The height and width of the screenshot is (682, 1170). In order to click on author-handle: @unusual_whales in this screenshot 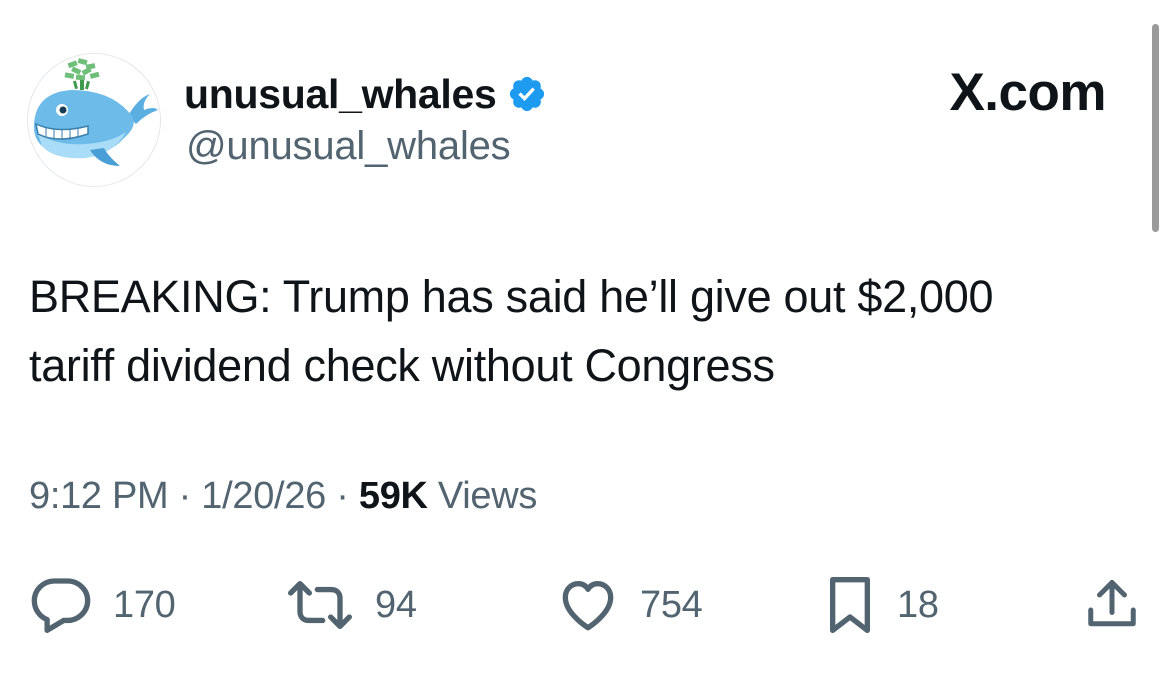, I will do `click(348, 146)`.